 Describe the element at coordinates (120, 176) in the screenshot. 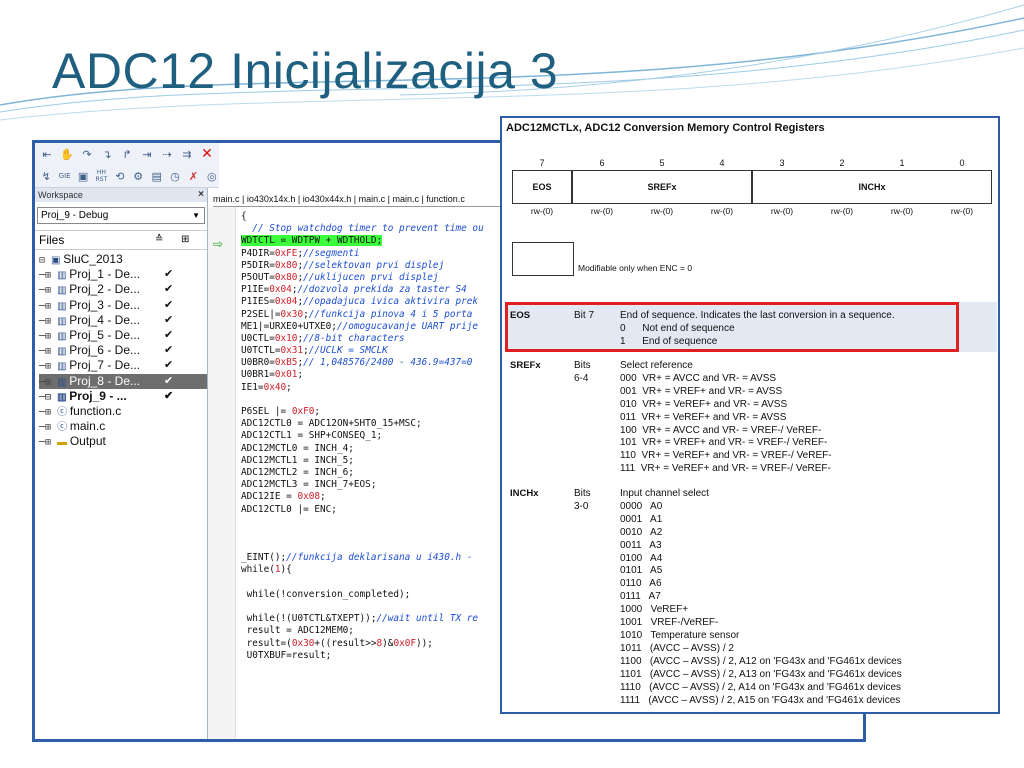

I see `refresh-icon: ⟲` at that location.